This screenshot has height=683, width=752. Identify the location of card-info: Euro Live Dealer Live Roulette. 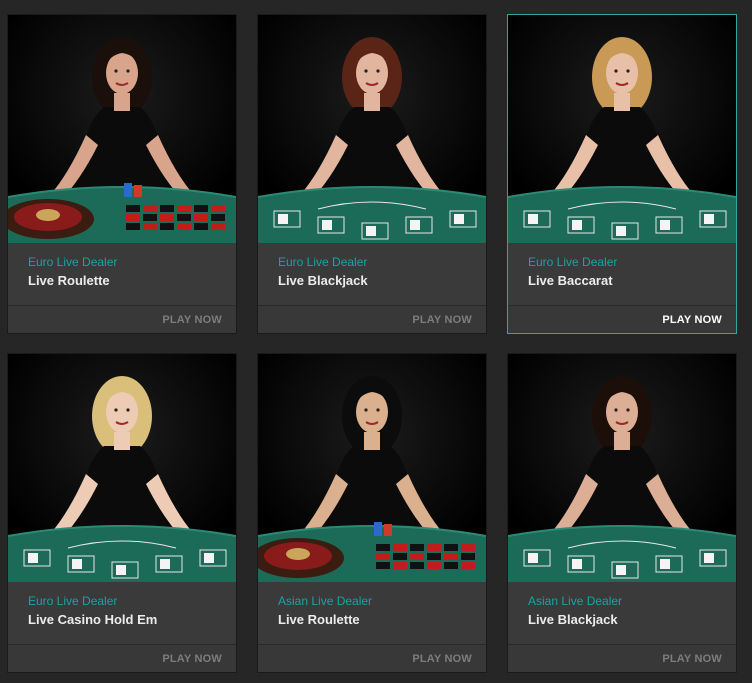
(122, 274).